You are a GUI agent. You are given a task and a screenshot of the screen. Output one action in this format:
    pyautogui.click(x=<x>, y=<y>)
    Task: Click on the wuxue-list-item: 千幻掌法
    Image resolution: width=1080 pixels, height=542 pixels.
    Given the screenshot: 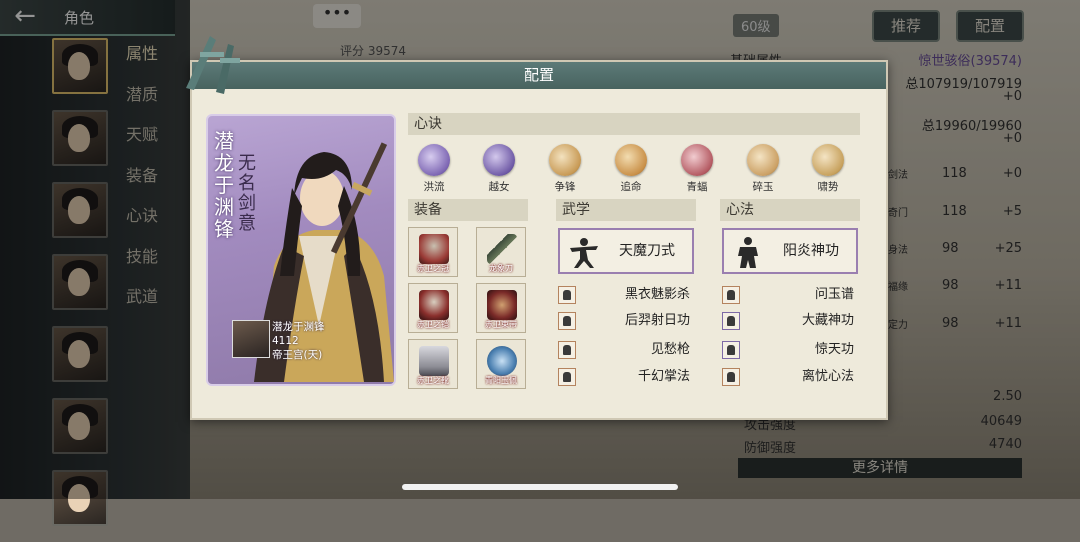 What is the action you would take?
    pyautogui.click(x=624, y=378)
    